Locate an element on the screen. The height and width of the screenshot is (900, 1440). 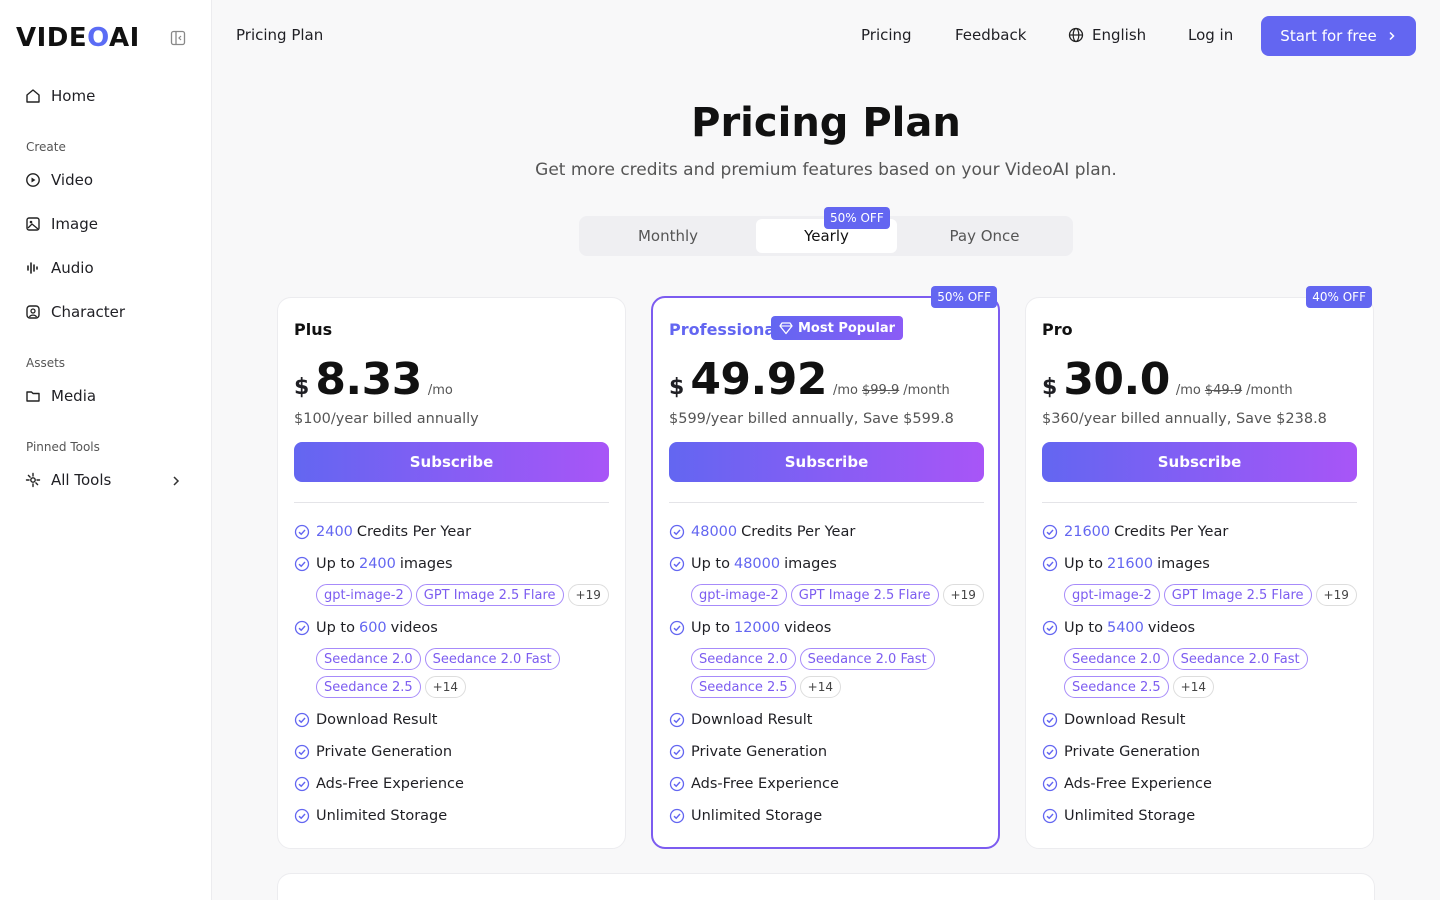
feature-extra: Download Result is located at coordinates (741, 720).